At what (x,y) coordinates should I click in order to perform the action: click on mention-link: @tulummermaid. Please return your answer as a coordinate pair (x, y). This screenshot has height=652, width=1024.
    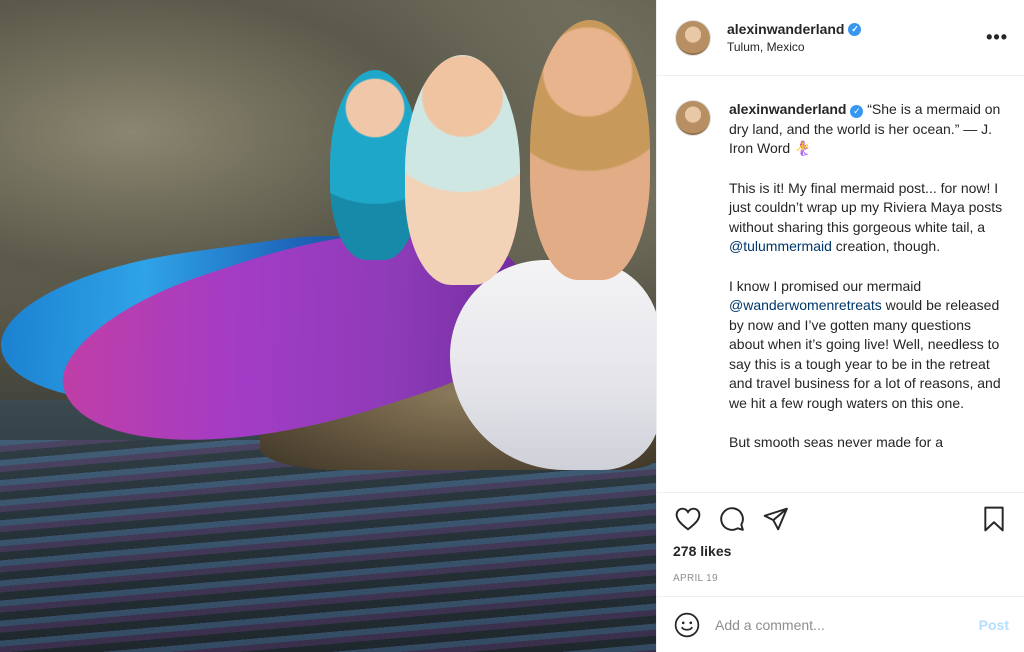
    Looking at the image, I should click on (780, 246).